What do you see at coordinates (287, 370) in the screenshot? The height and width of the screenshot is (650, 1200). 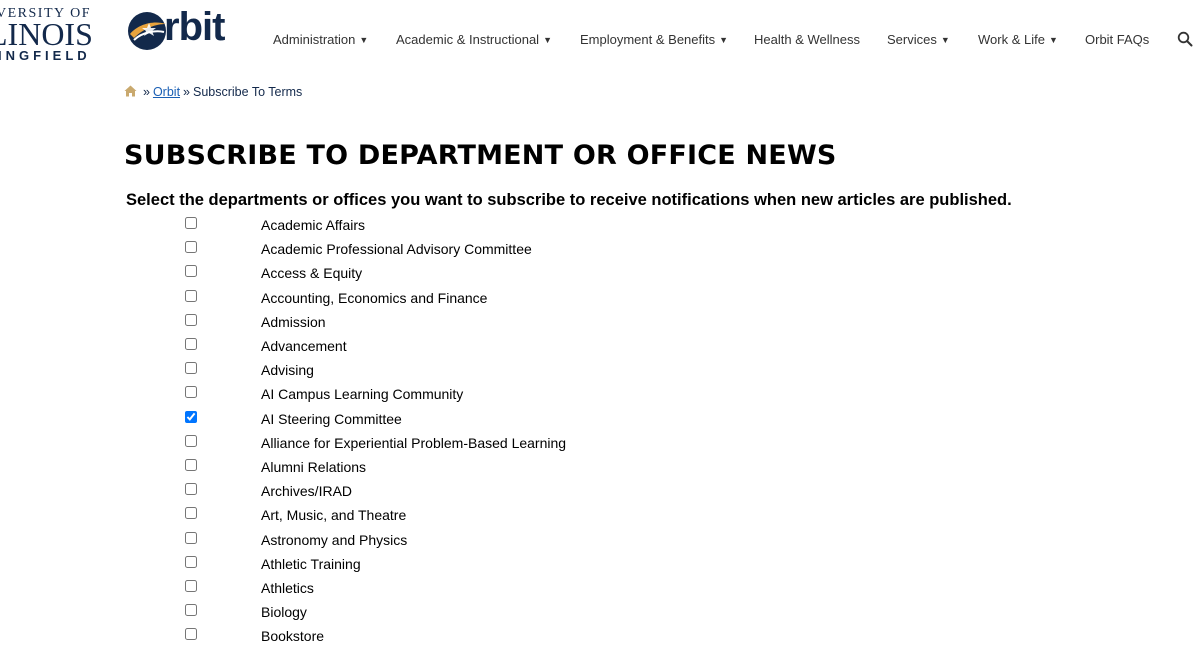 I see `department-label: Advising` at bounding box center [287, 370].